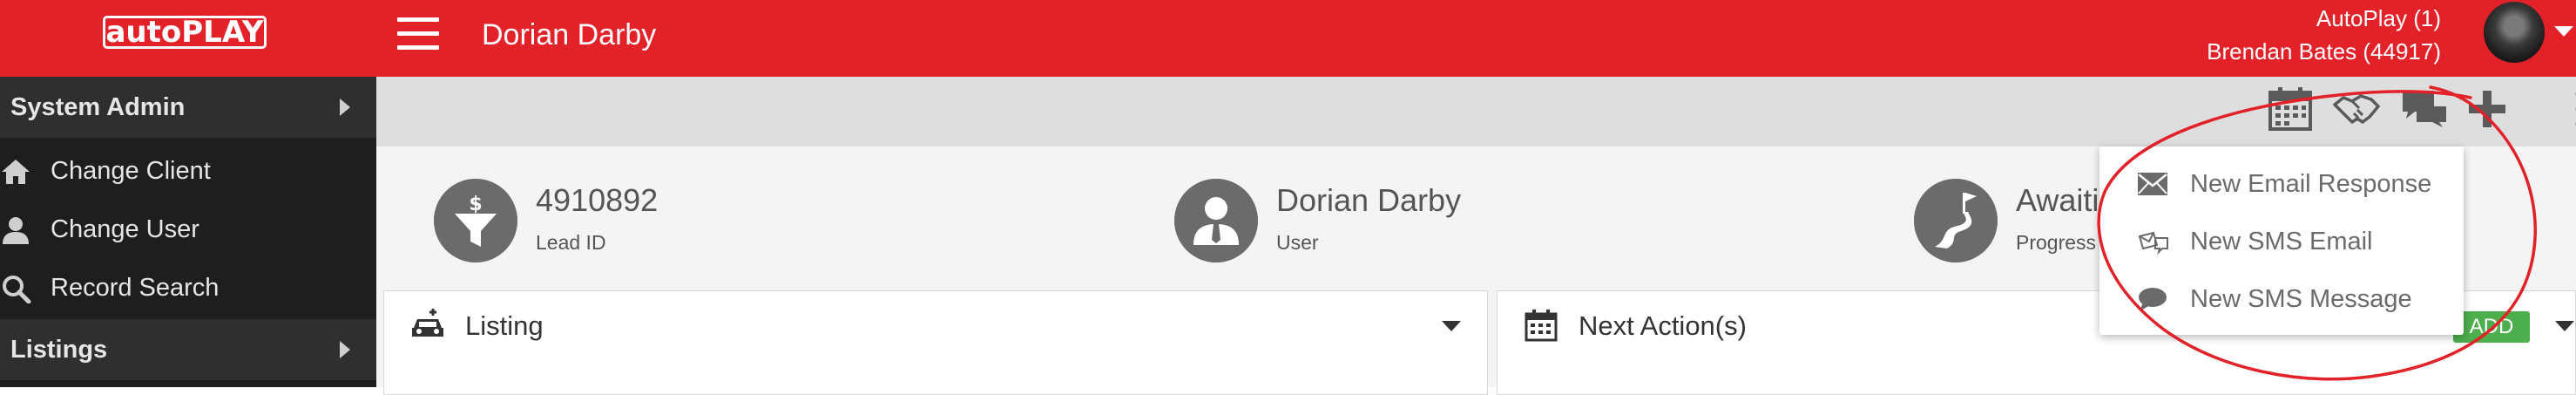 This screenshot has height=395, width=2576. Describe the element at coordinates (2057, 200) in the screenshot. I see `progress-value: Awaiti` at that location.